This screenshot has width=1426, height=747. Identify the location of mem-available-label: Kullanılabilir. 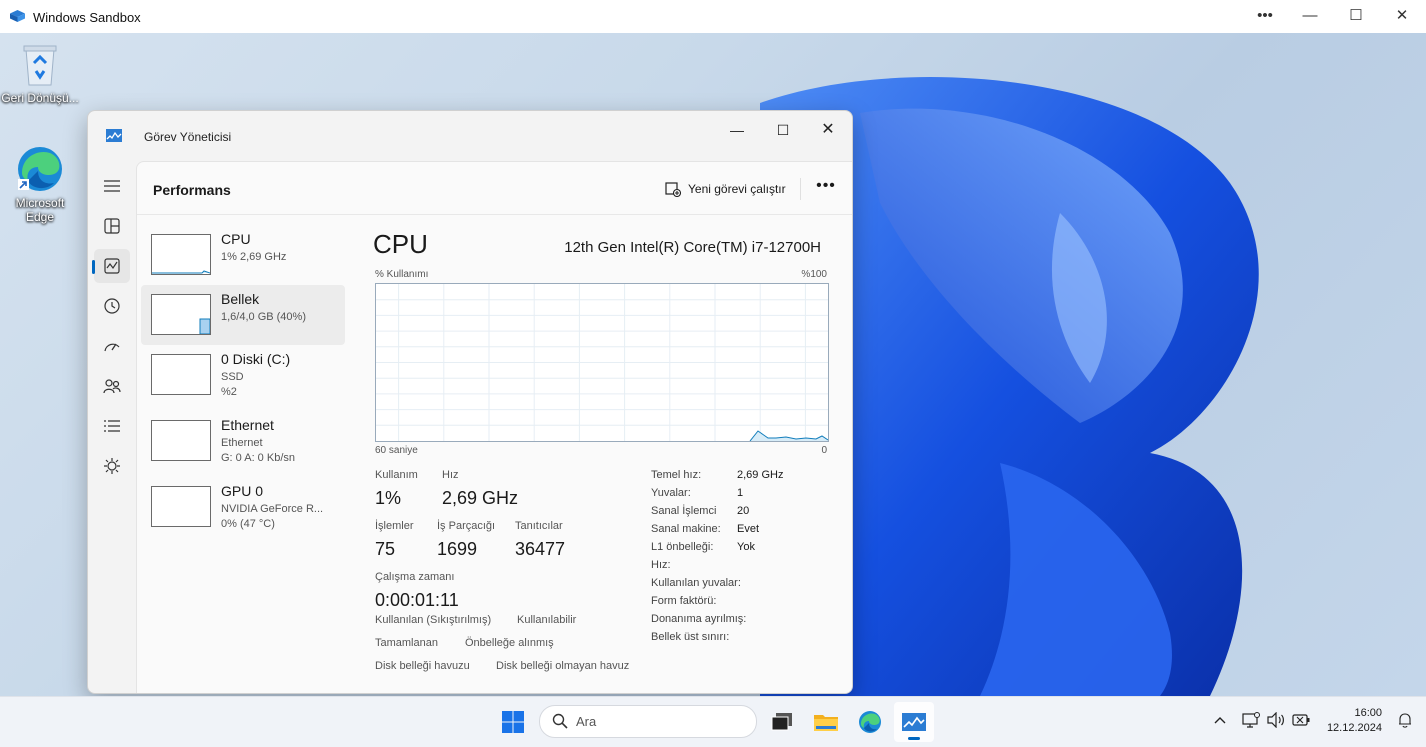
(547, 620).